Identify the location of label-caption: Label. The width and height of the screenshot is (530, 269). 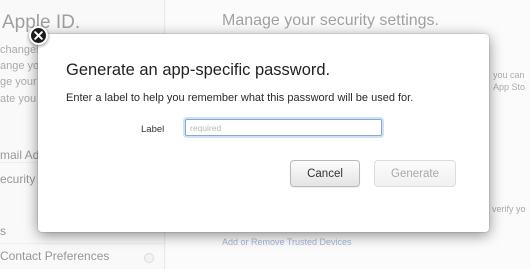
(153, 129).